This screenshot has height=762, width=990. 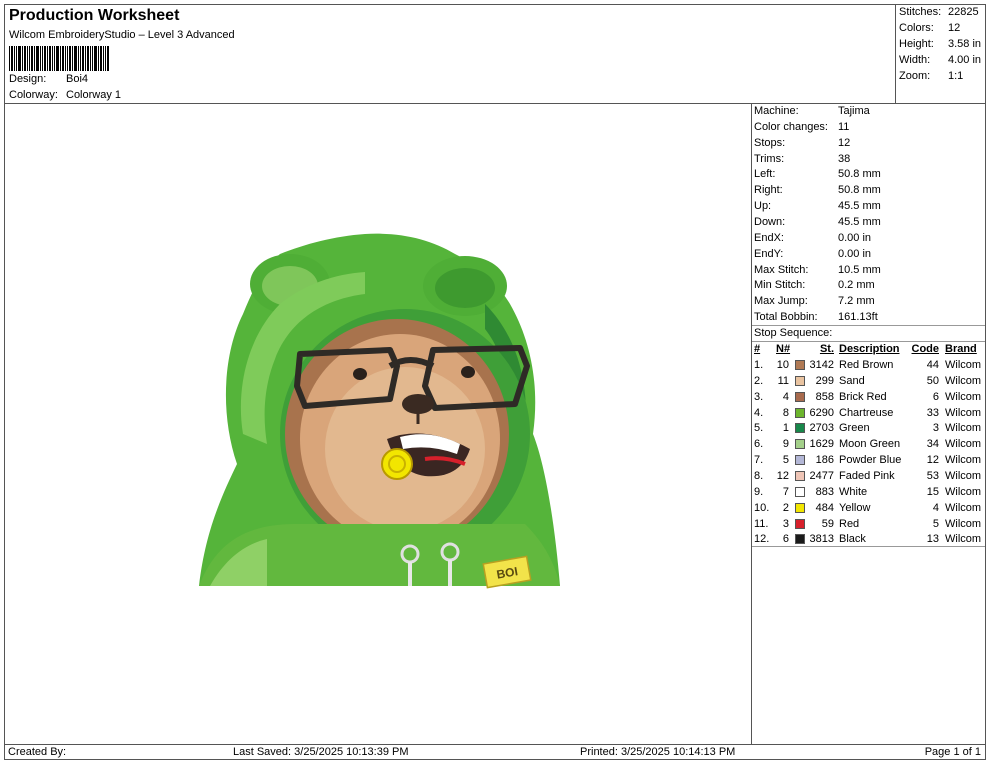 I want to click on stop-code: 53, so click(x=932, y=475).